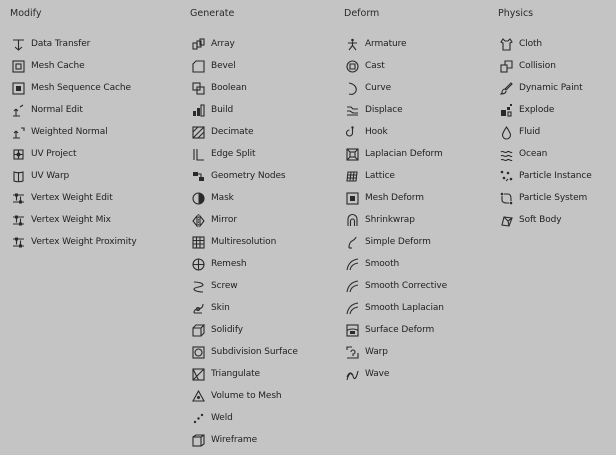 The width and height of the screenshot is (616, 455). What do you see at coordinates (198, 374) in the screenshot?
I see `triangulate-icon` at bounding box center [198, 374].